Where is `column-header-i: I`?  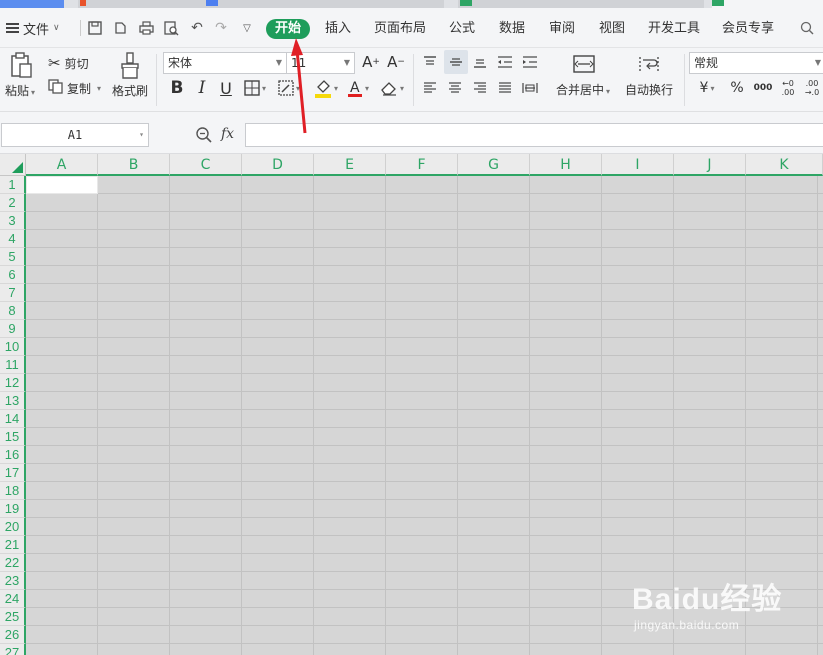
column-header-i: I is located at coordinates (638, 165).